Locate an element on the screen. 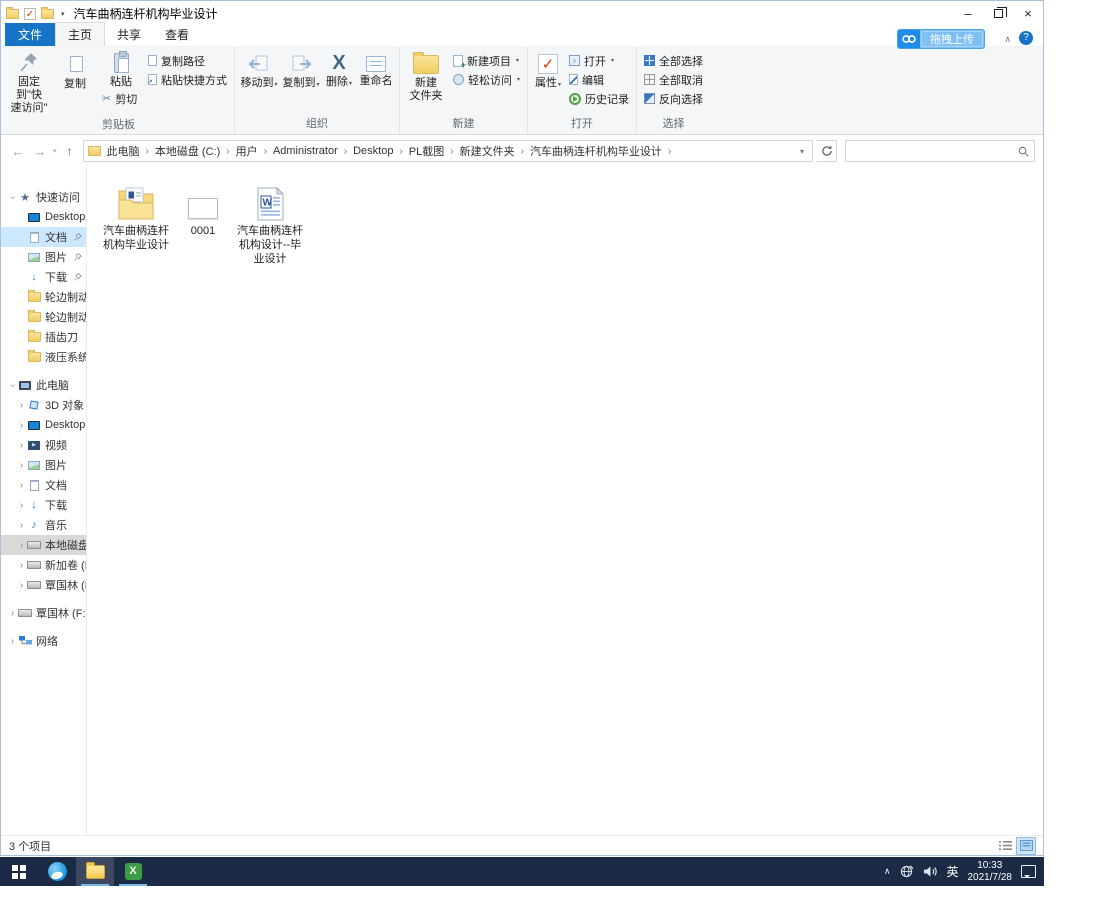 This screenshot has width=1110, height=897. sidebar-section-this-pc: › 此电脑 is located at coordinates (43, 385).